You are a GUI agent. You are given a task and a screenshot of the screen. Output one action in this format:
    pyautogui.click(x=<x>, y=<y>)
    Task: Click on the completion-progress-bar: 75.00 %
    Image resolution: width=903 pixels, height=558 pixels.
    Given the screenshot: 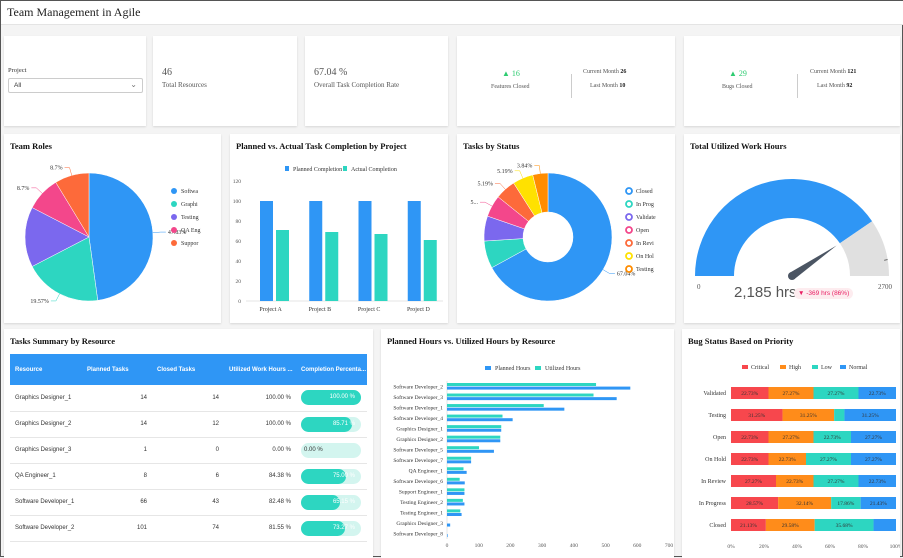 What is the action you would take?
    pyautogui.click(x=331, y=476)
    